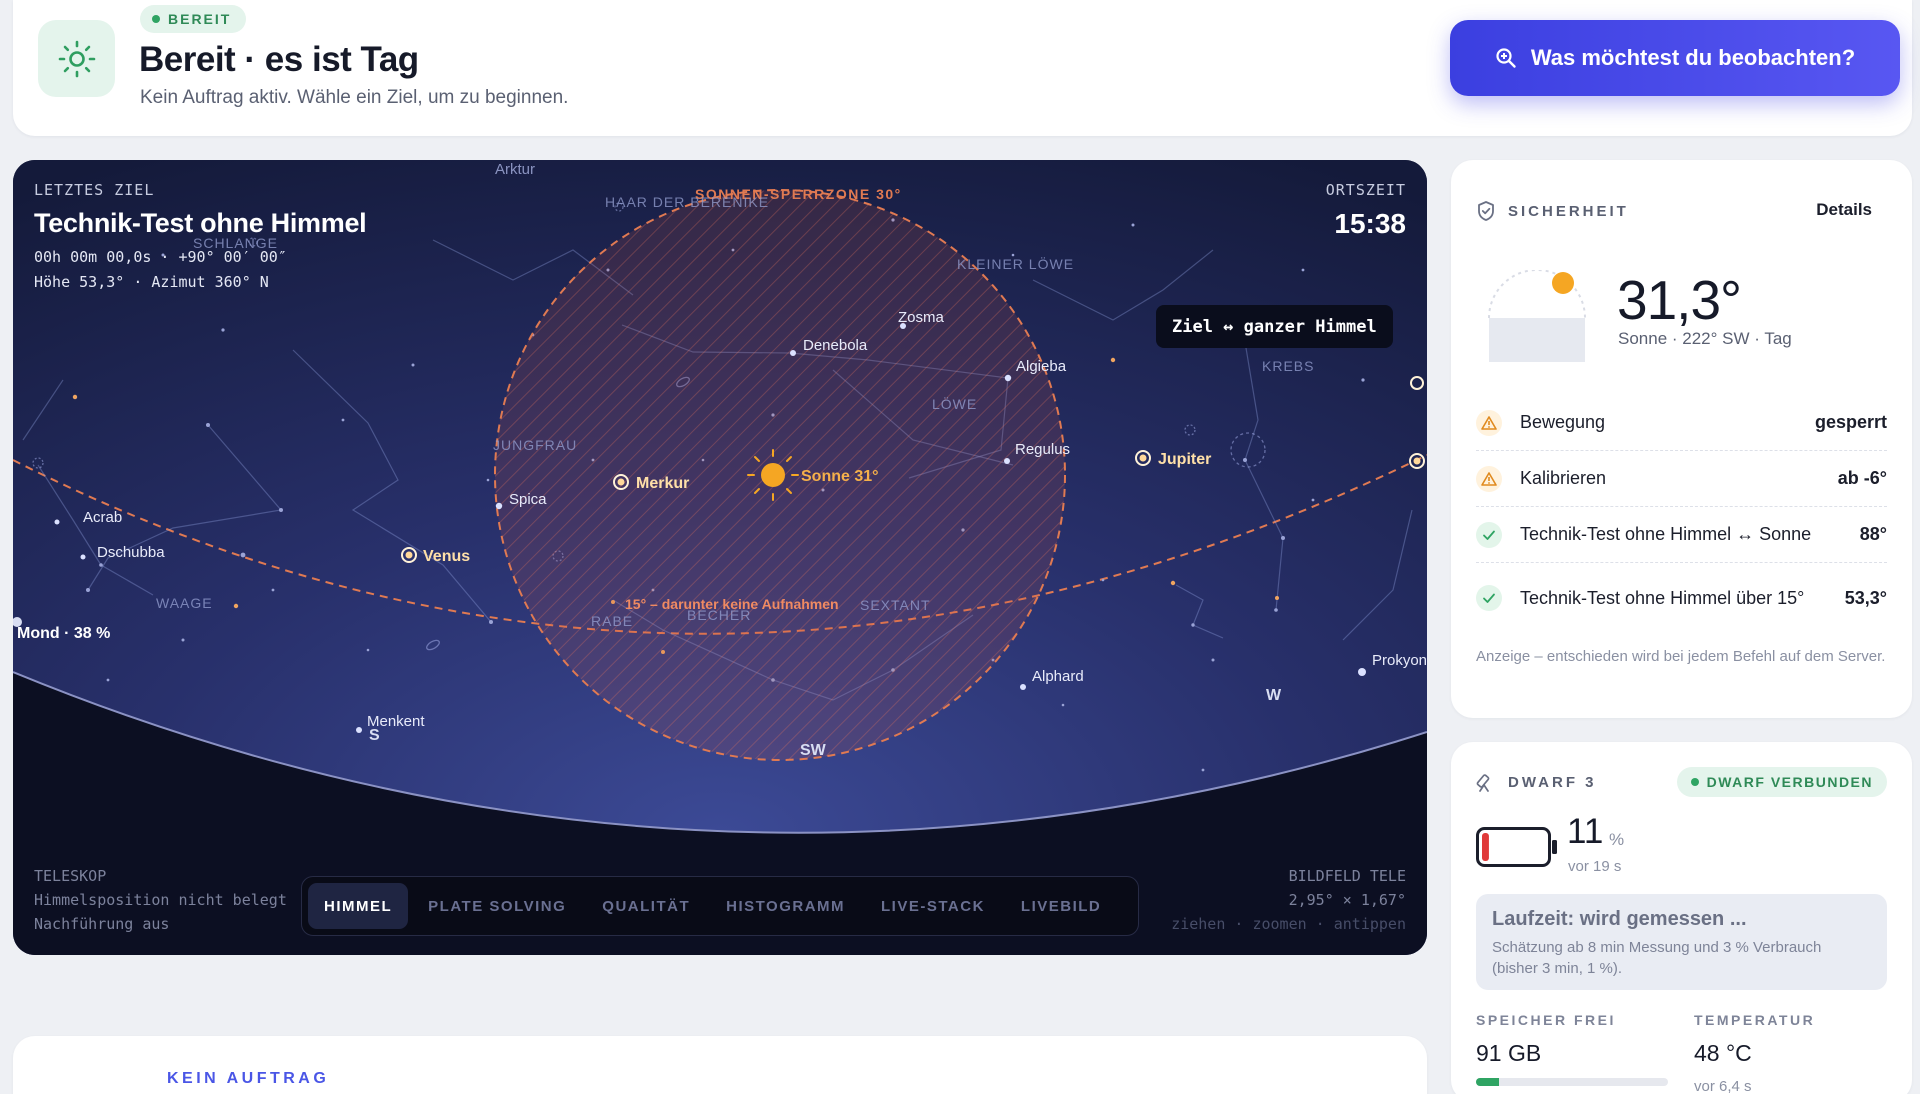 The width and height of the screenshot is (1920, 1094). What do you see at coordinates (1486, 211) in the screenshot?
I see `shield-check-icon` at bounding box center [1486, 211].